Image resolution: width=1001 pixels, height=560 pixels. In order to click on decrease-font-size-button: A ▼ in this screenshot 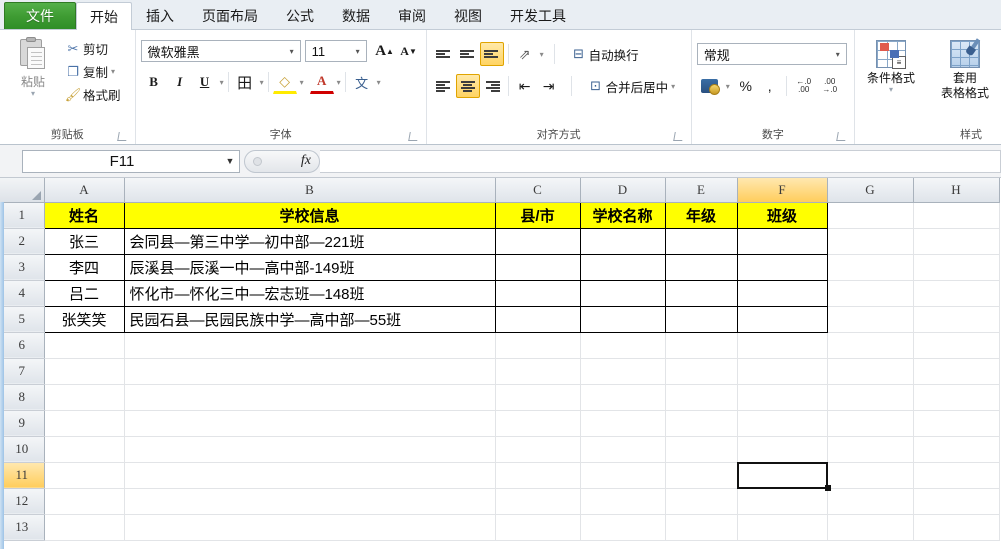, I will do `click(409, 51)`.